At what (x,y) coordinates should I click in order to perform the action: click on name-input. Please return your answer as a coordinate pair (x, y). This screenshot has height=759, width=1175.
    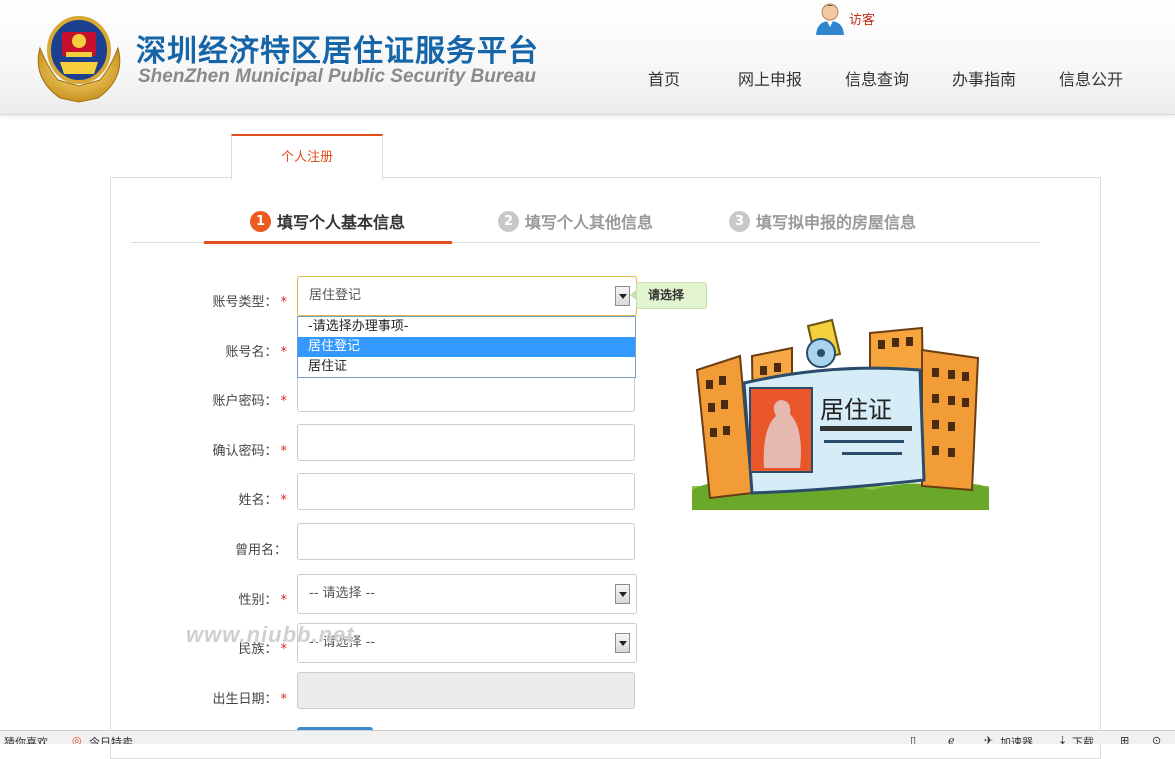
    Looking at the image, I should click on (466, 491).